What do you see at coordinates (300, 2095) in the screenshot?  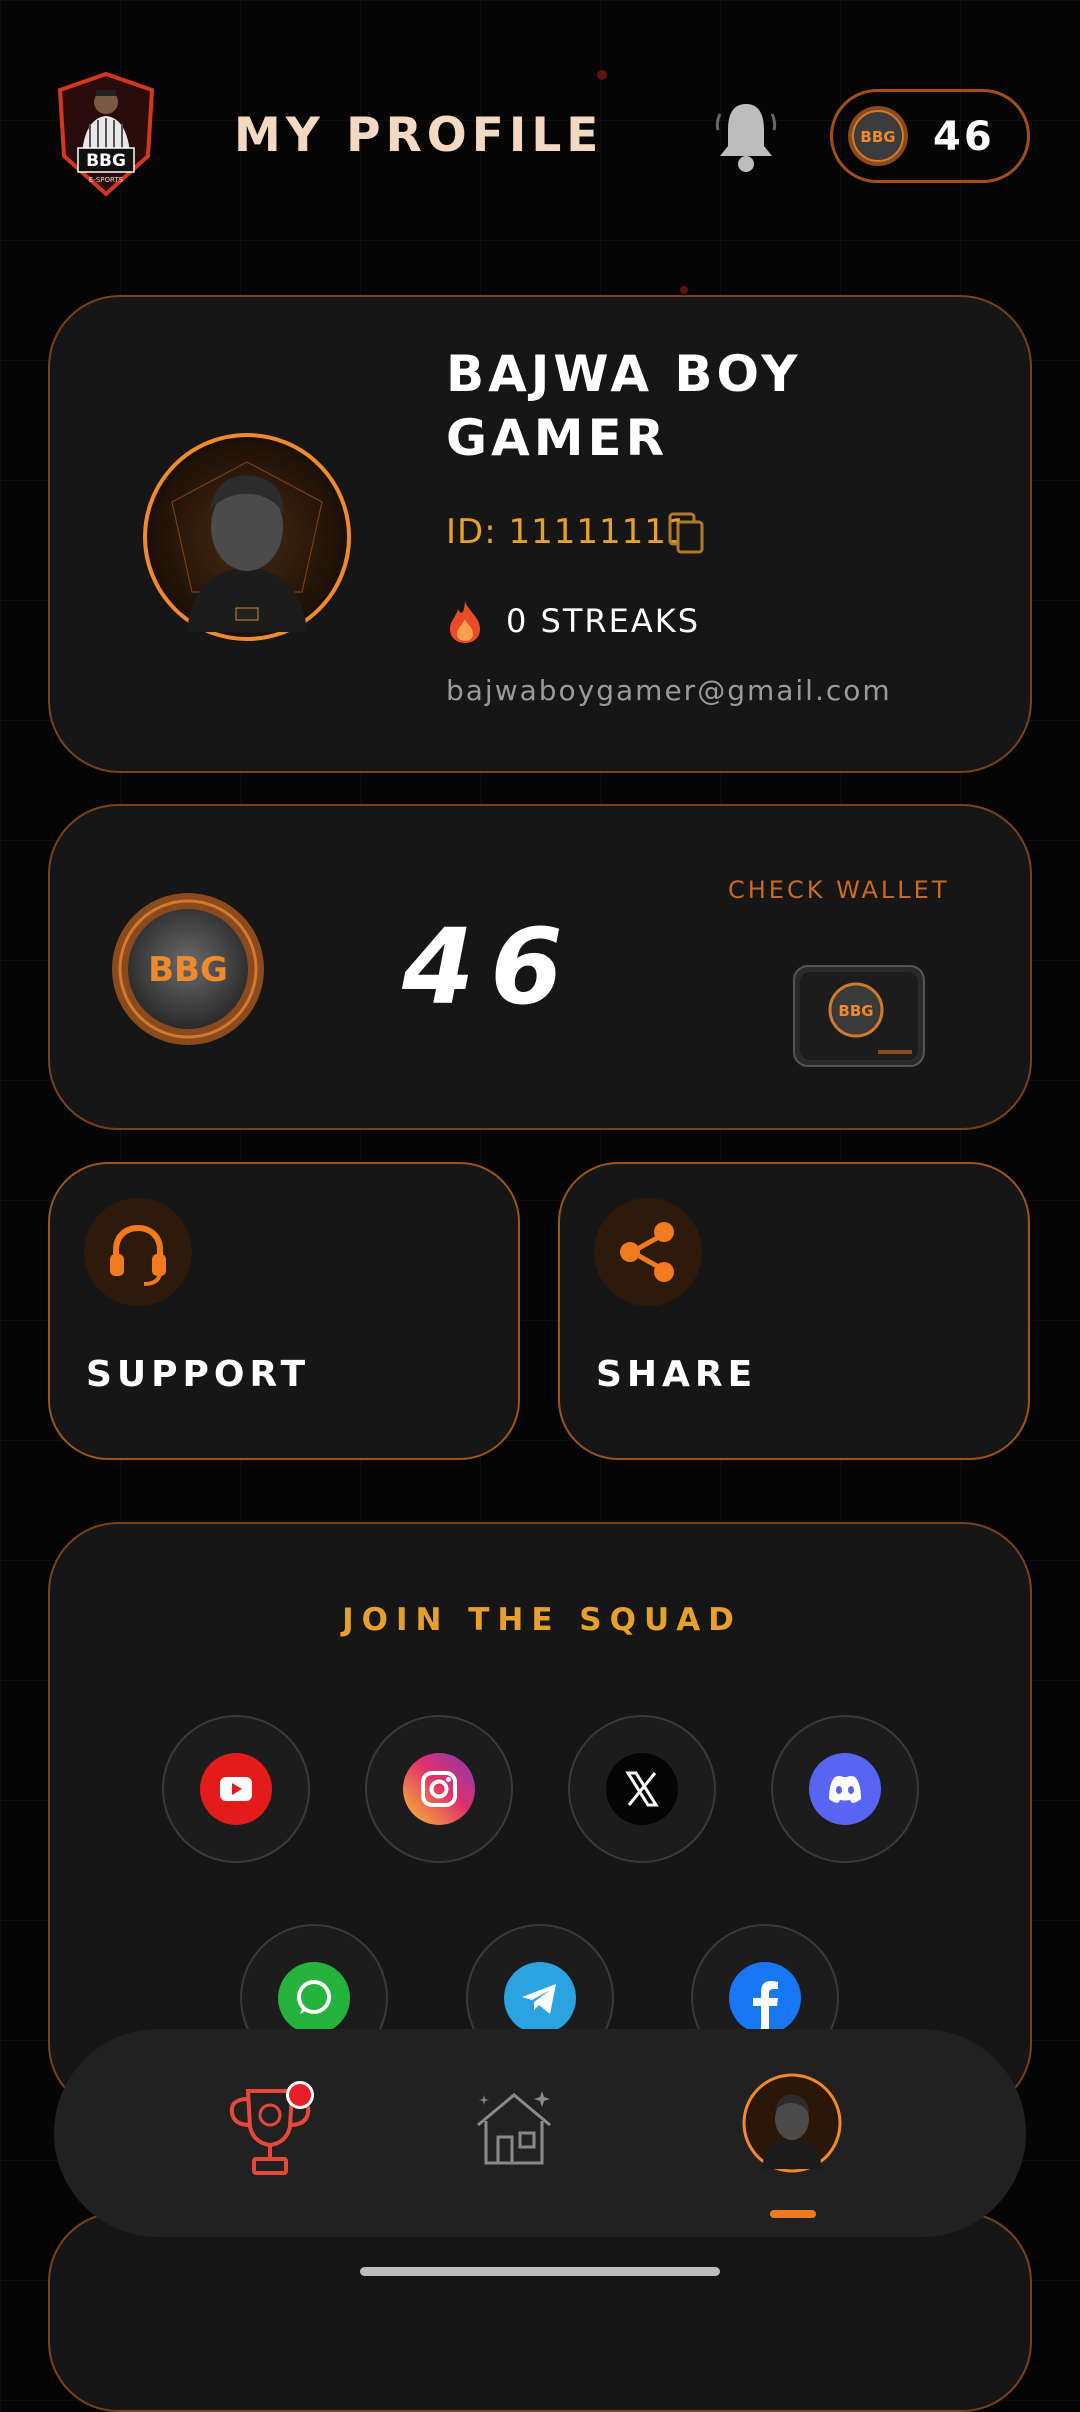 I see `notification-badge` at bounding box center [300, 2095].